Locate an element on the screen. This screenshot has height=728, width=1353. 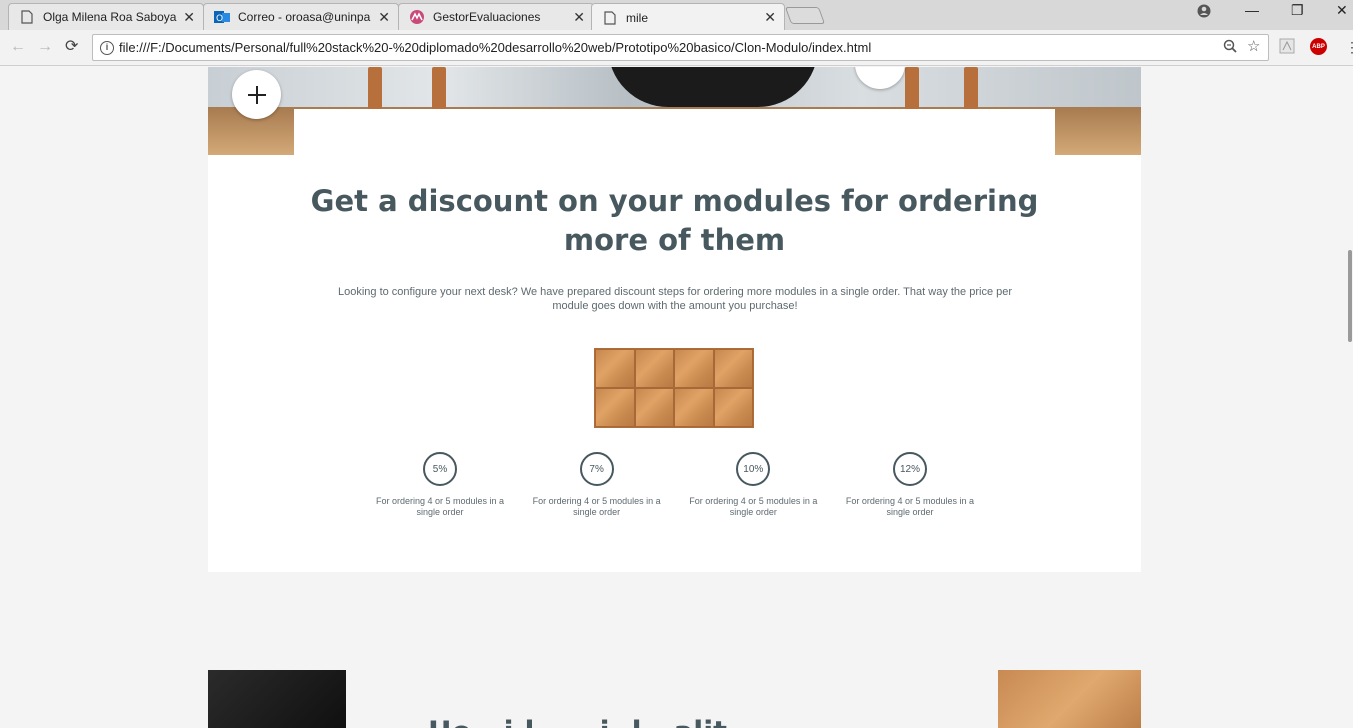
close-window-icon: ✕ is located at coordinates (1342, 10).